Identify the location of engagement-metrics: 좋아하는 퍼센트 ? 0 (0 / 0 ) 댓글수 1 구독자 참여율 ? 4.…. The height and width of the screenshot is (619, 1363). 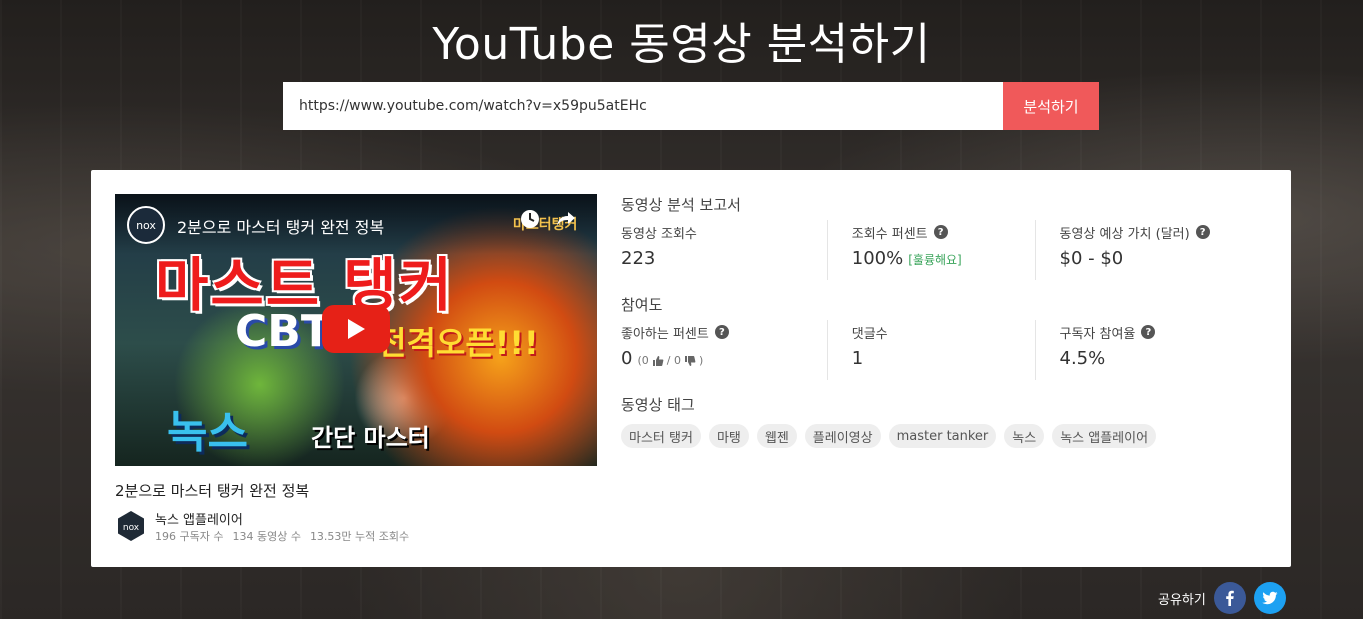
(946, 350).